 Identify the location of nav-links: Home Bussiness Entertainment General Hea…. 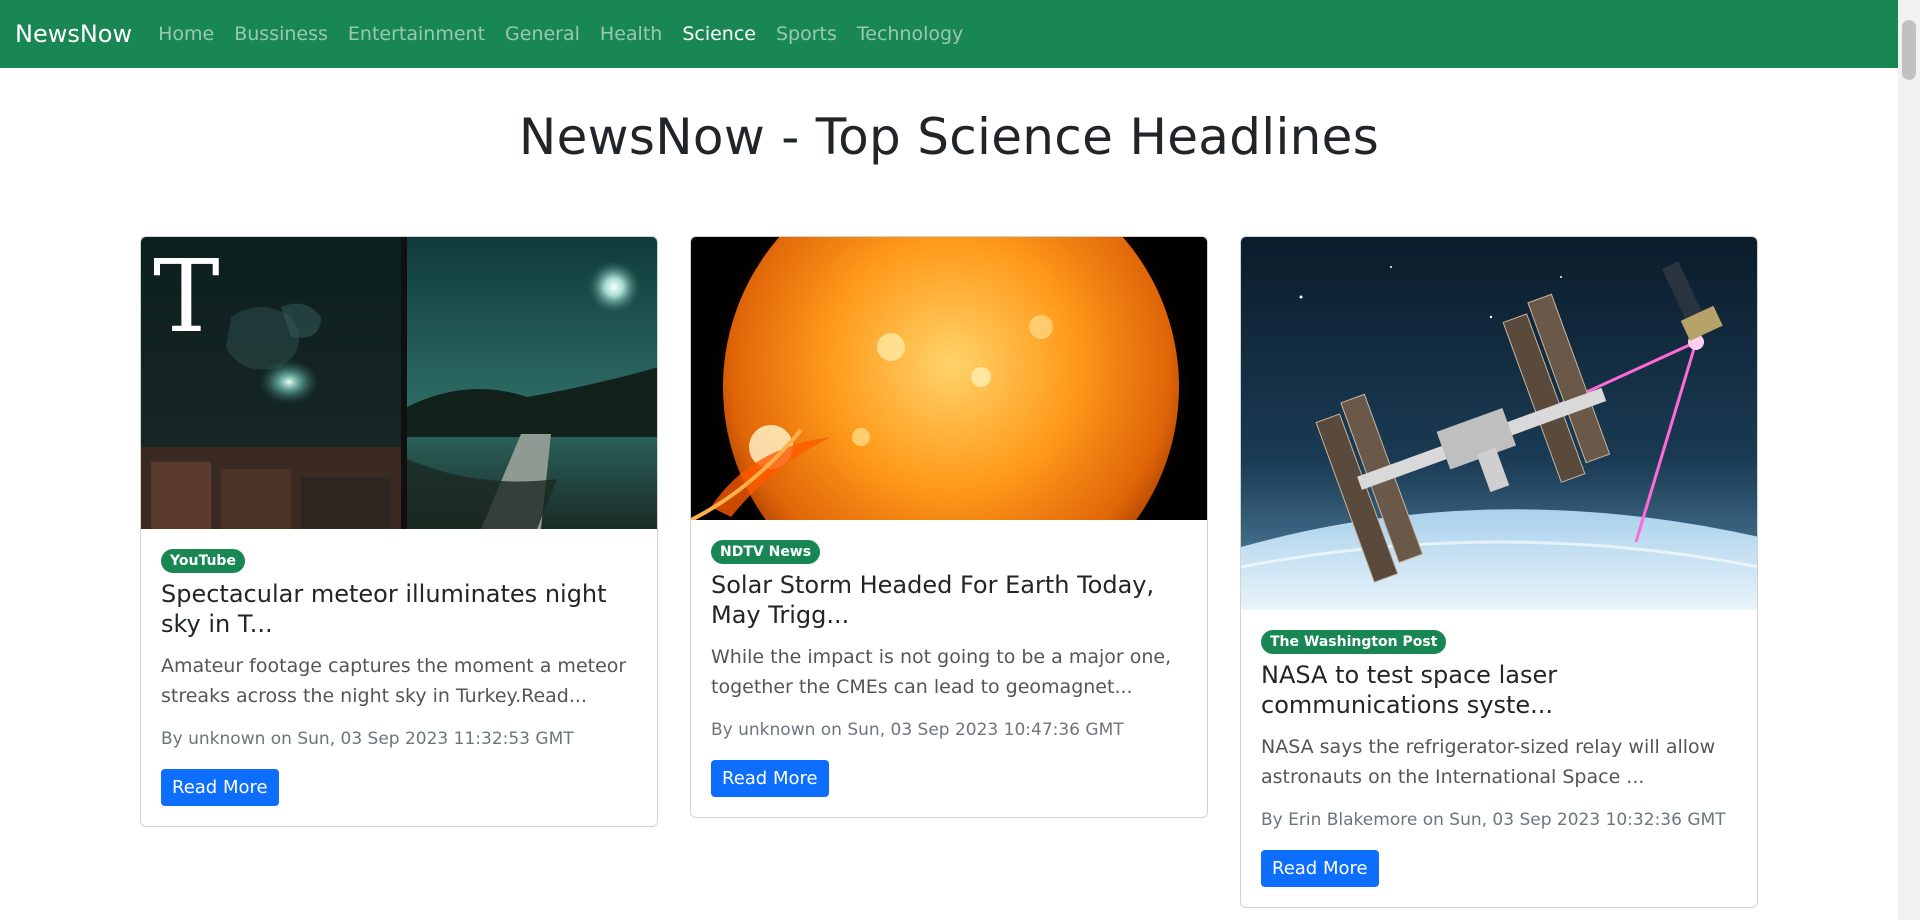
(560, 34).